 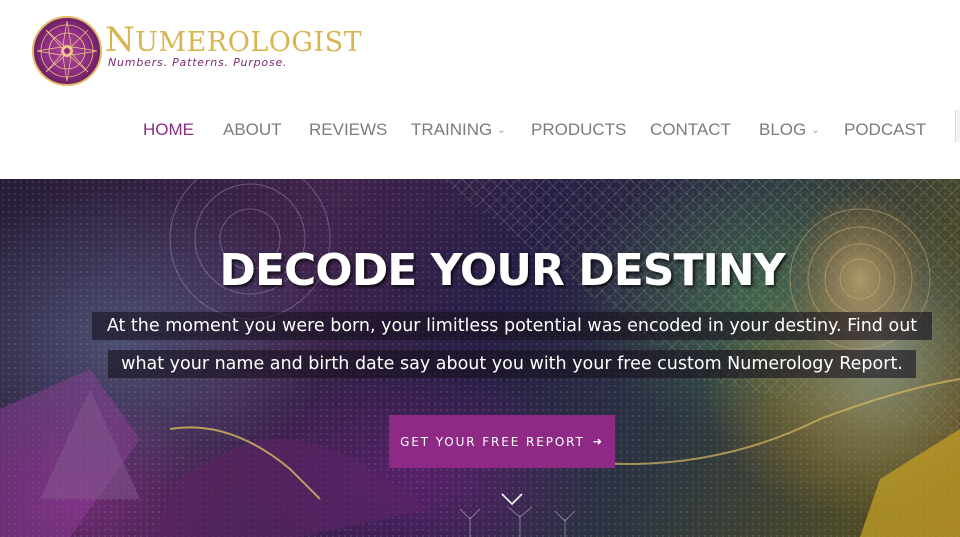 I want to click on nav-item-about: ABOUT, so click(x=252, y=130).